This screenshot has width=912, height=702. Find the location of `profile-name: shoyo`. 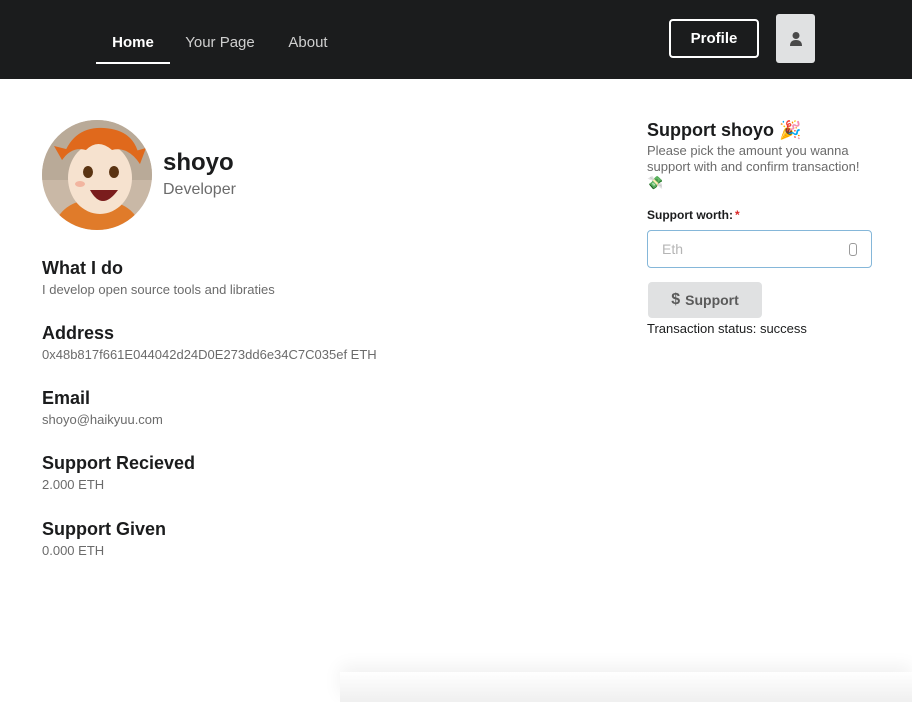

profile-name: shoyo is located at coordinates (198, 162).